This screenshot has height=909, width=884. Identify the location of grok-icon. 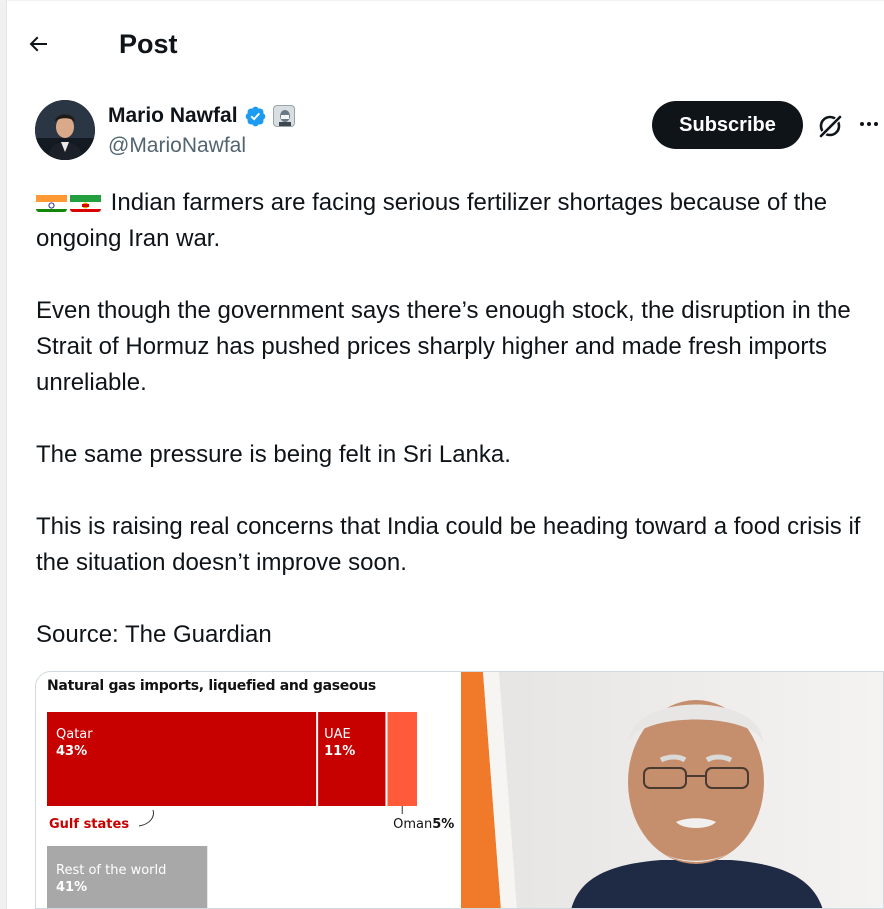
(830, 126).